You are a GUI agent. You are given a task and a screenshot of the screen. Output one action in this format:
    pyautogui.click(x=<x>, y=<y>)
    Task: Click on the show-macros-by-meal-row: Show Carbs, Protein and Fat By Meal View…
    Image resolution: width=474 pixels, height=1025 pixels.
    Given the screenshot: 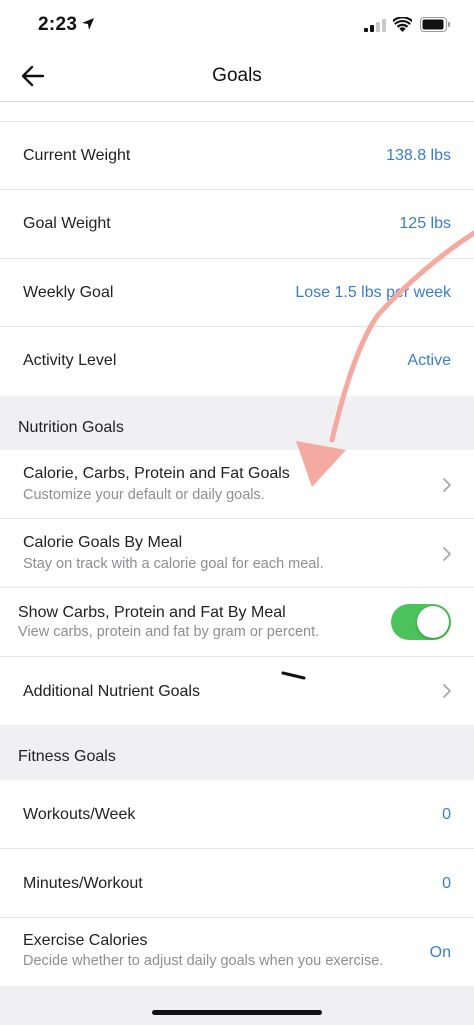 What is the action you would take?
    pyautogui.click(x=237, y=622)
    